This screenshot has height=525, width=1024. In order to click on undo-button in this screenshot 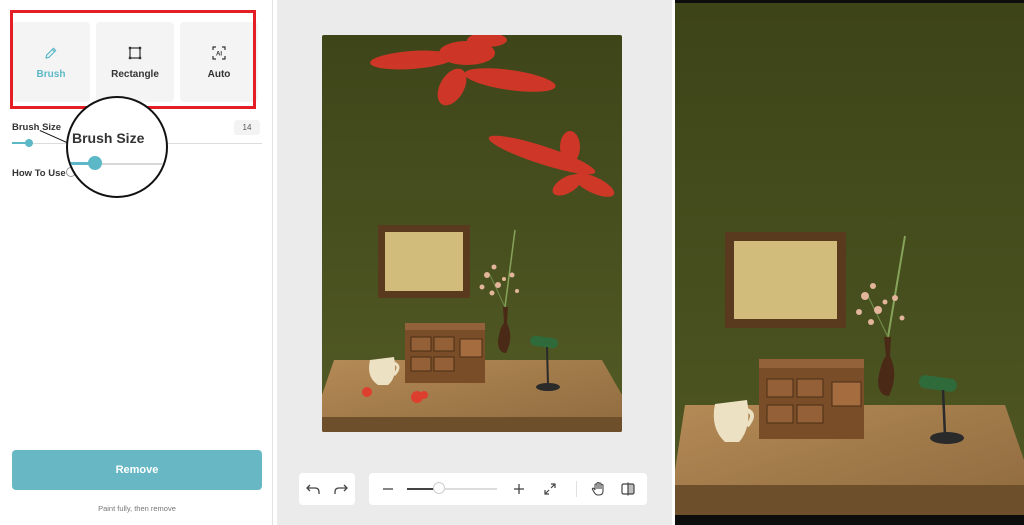, I will do `click(313, 489)`.